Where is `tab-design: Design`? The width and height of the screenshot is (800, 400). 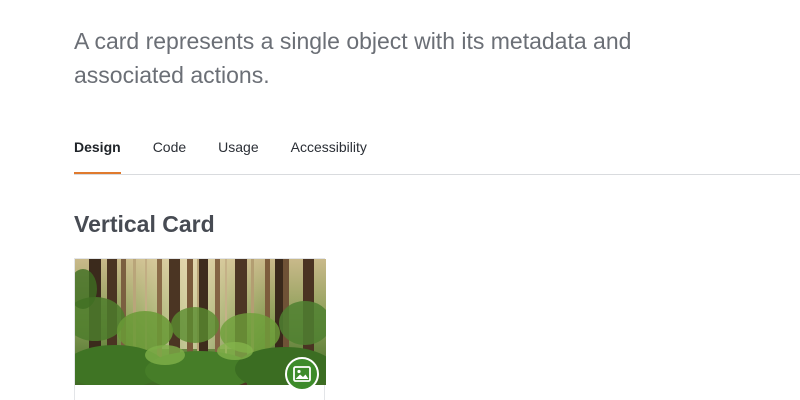 tab-design: Design is located at coordinates (97, 152).